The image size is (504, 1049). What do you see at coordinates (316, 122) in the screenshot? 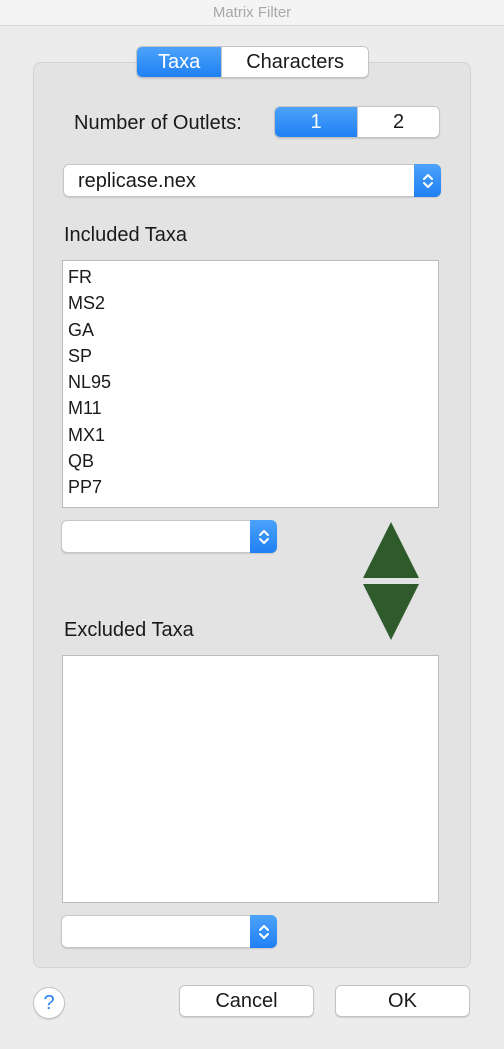
I see `outlets-option-1: 1` at bounding box center [316, 122].